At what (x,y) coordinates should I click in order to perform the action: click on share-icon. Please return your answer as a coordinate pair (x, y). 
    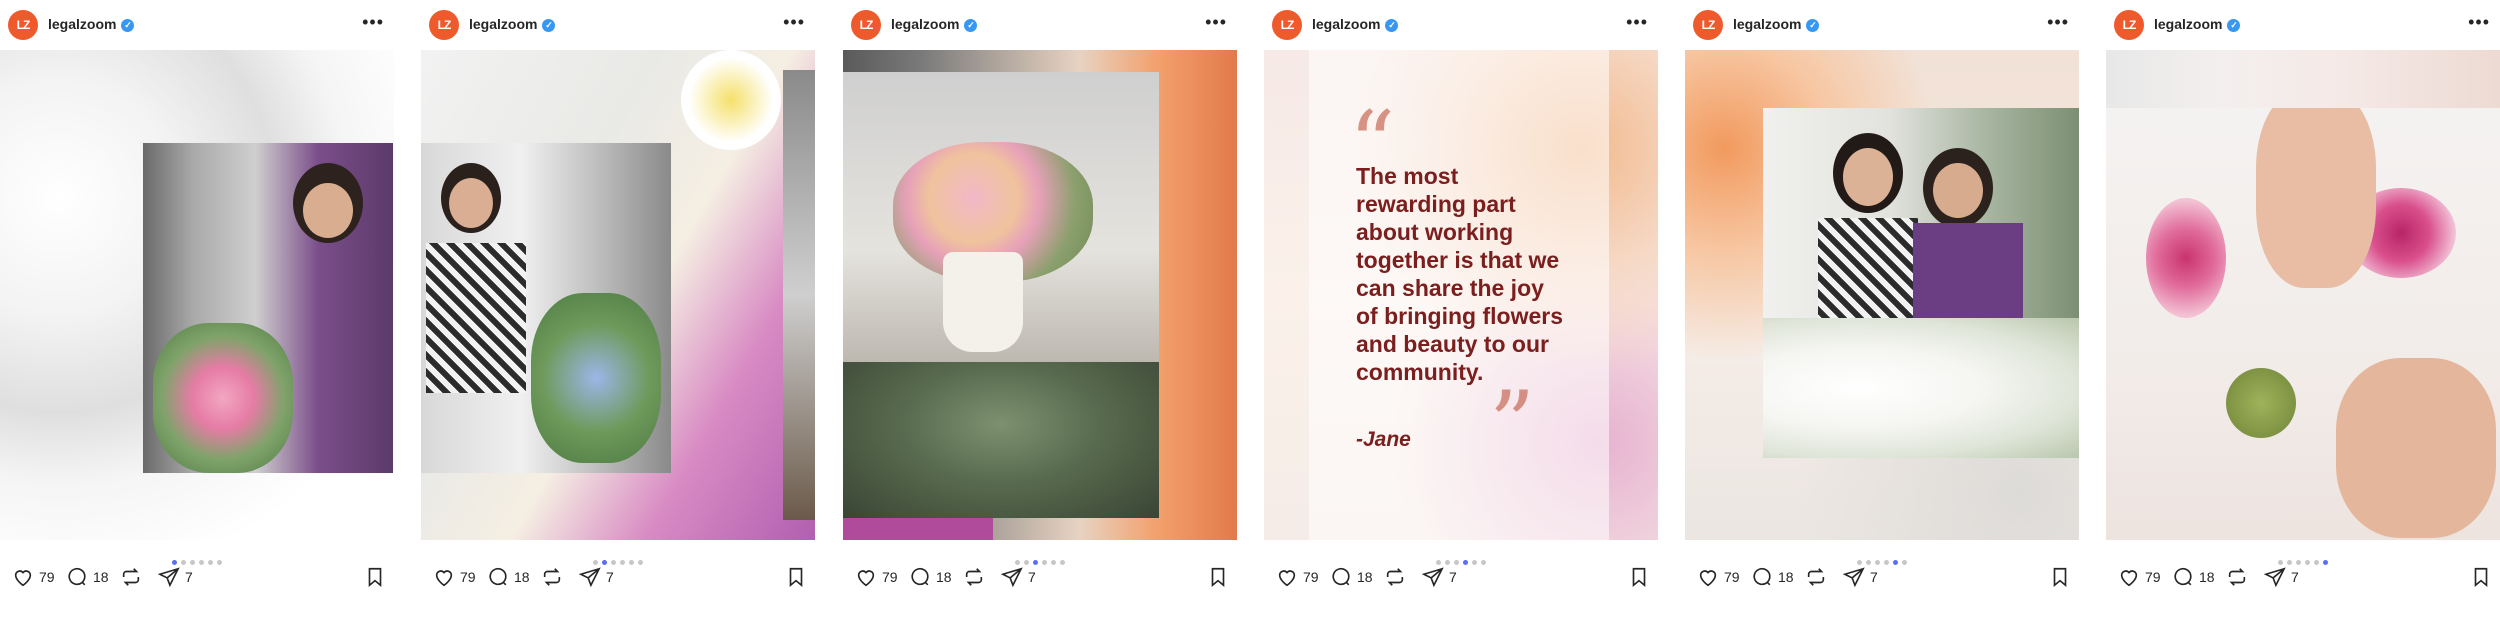
    Looking at the image, I should click on (1854, 577).